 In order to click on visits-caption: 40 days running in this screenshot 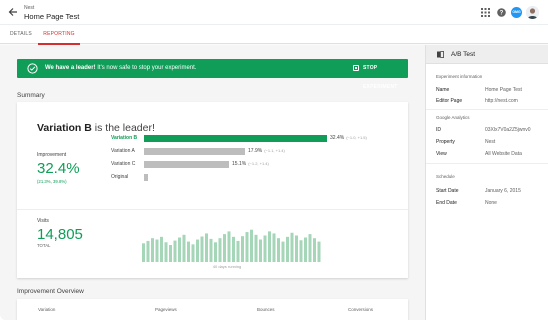, I will do `click(227, 266)`.